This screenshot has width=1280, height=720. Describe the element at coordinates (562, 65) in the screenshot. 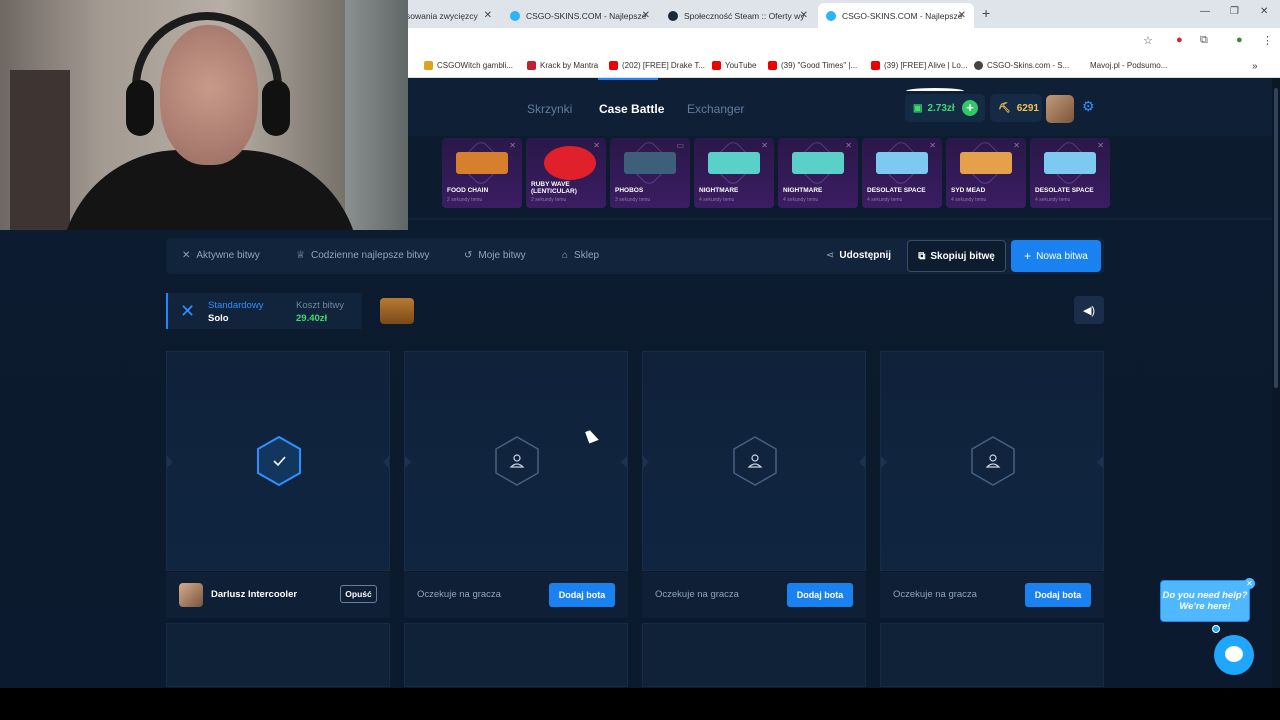

I see `bookmark: Krack by Mantra` at that location.